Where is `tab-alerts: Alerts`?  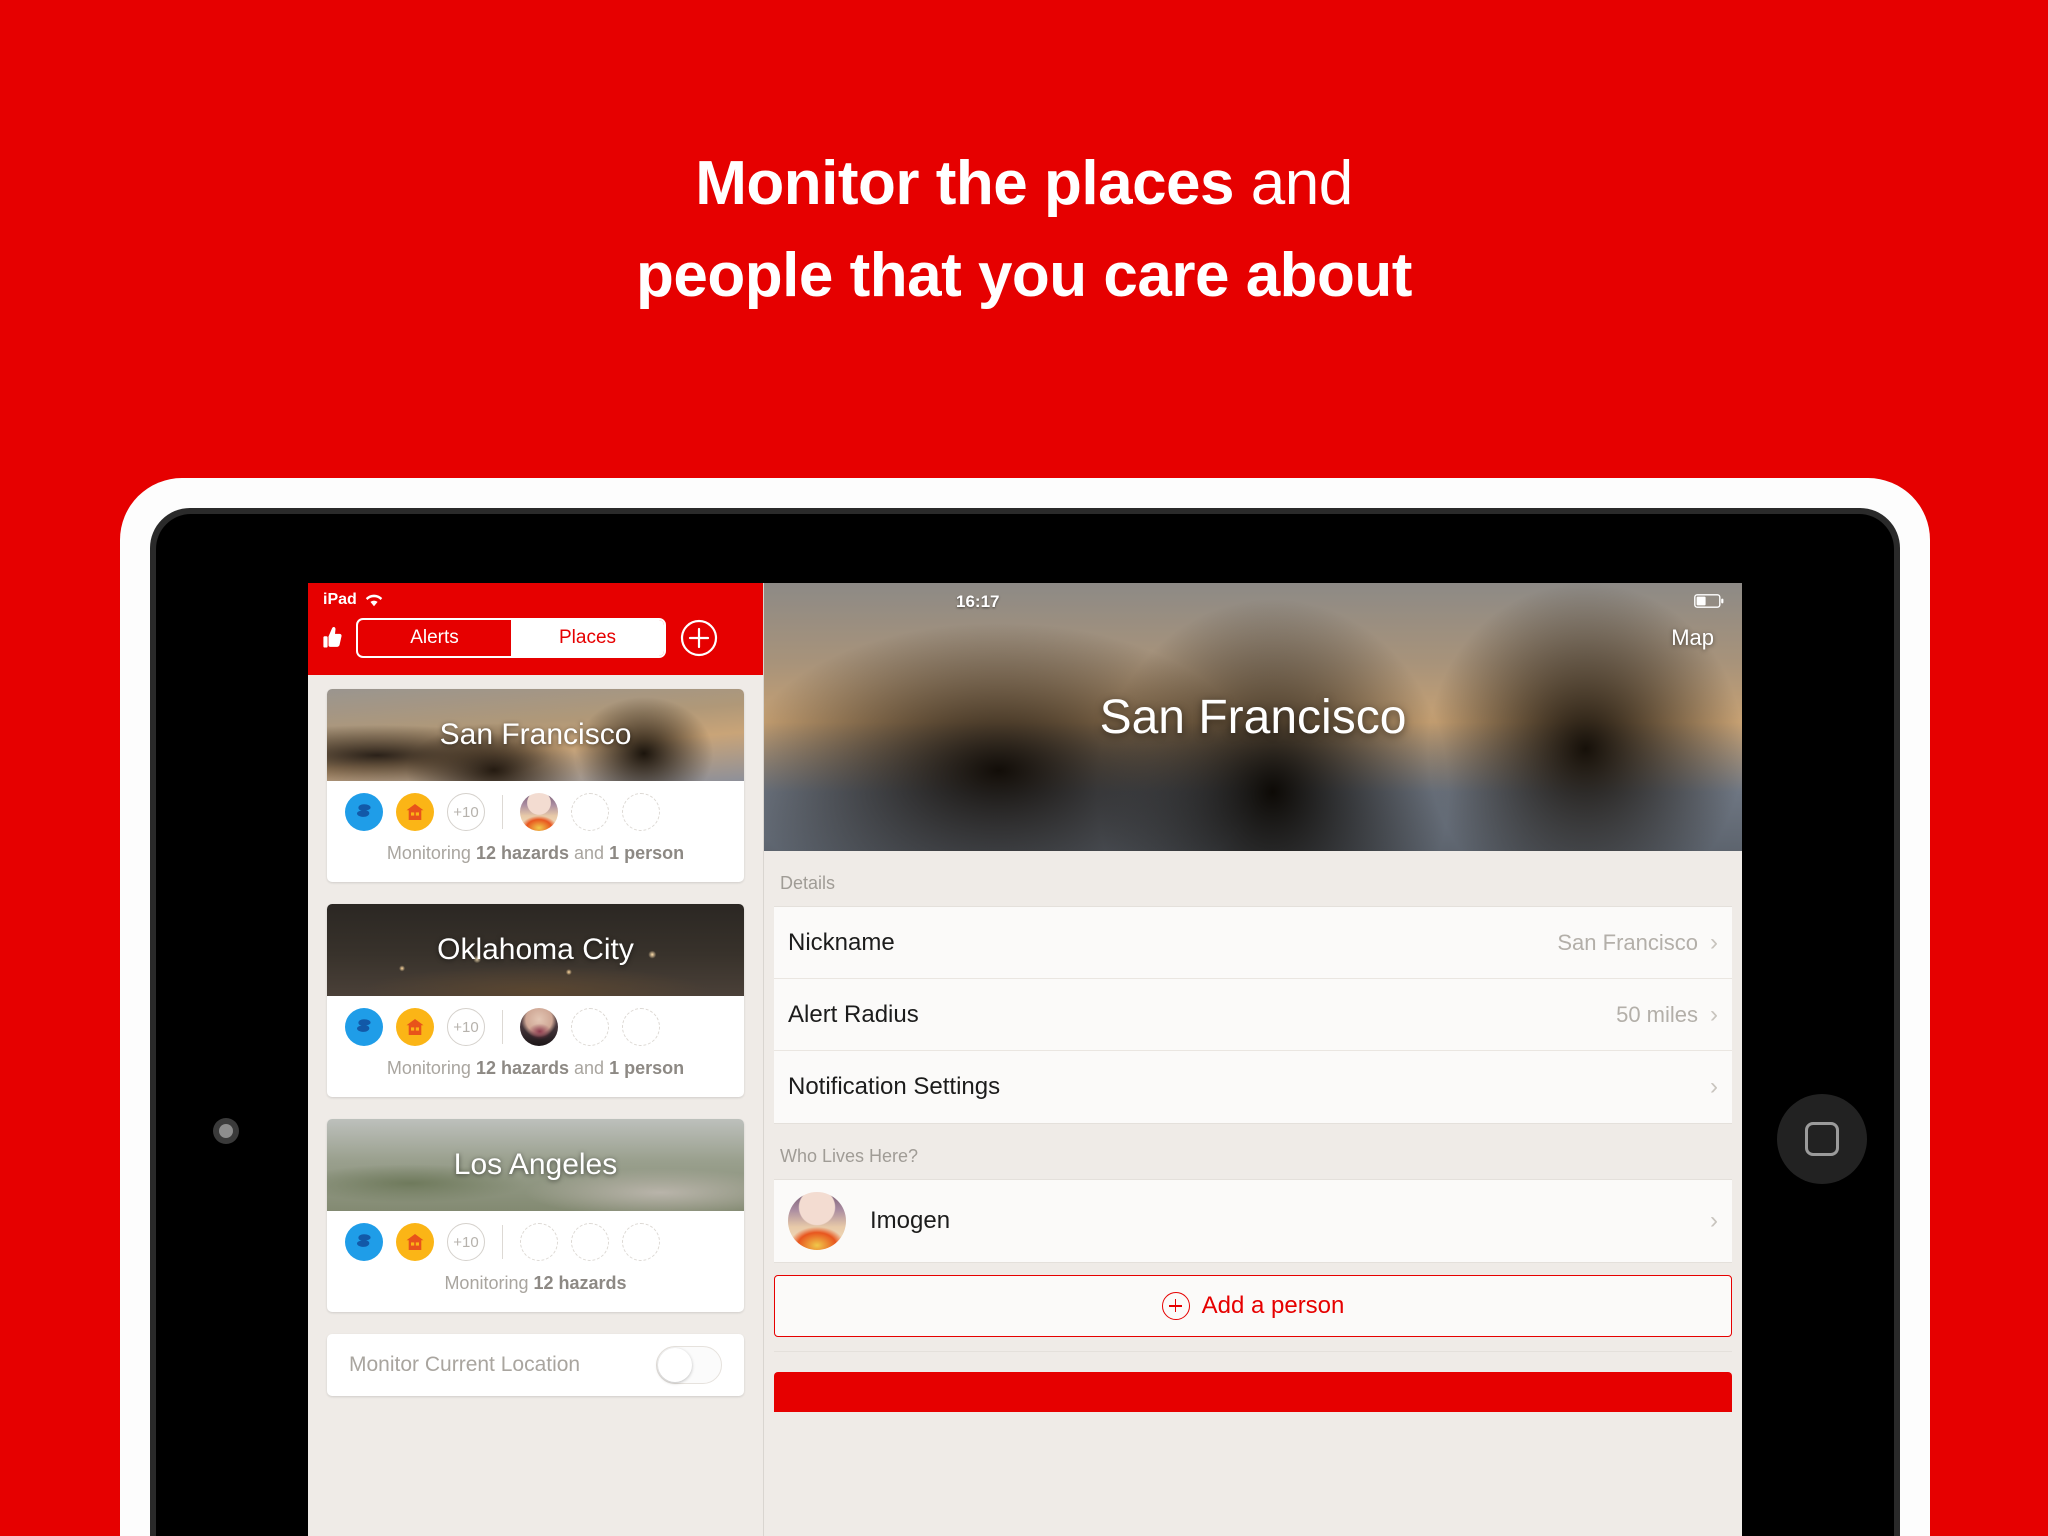 tab-alerts: Alerts is located at coordinates (434, 638).